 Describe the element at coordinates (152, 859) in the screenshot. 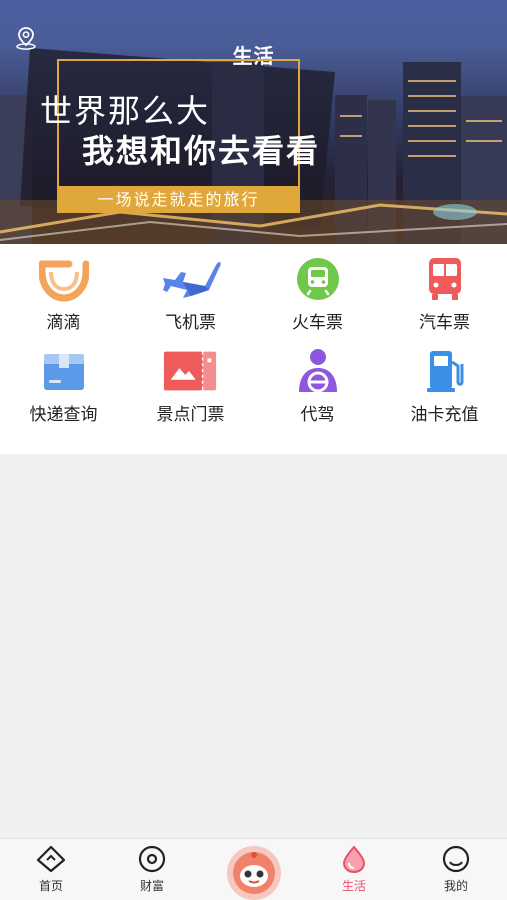

I see `wealth-icon` at that location.